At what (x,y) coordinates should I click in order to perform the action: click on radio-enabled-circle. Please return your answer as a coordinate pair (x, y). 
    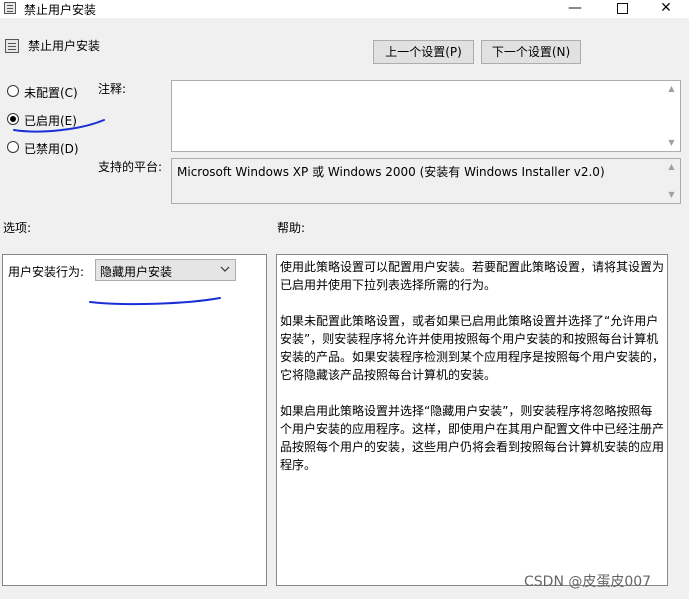
    Looking at the image, I should click on (13, 119).